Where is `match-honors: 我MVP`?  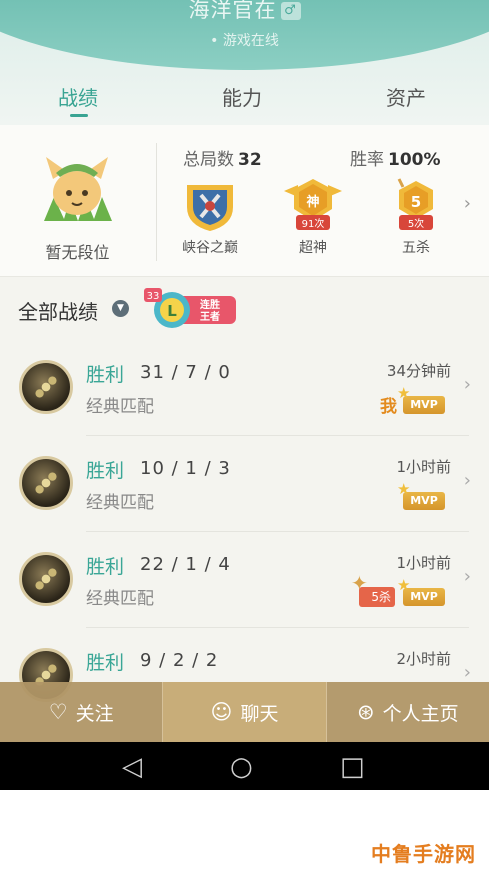
match-honors: 我MVP is located at coordinates (412, 400).